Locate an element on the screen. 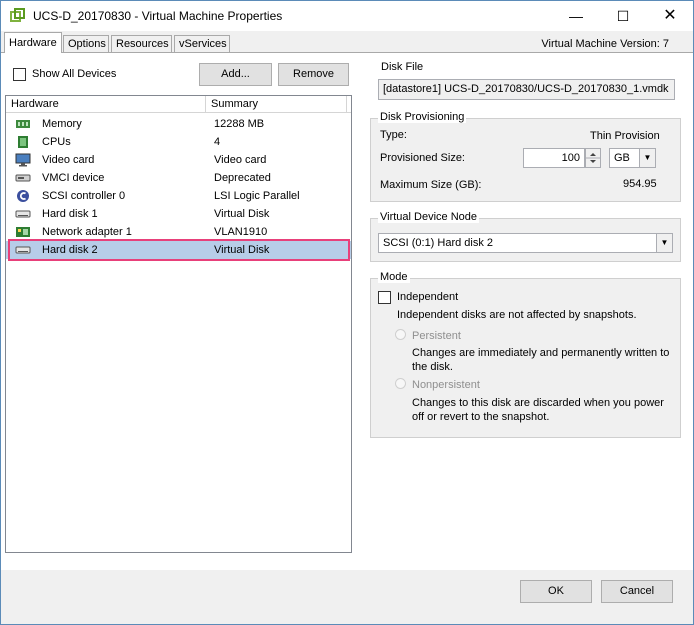  provisioned-size-input: 100 is located at coordinates (554, 158).